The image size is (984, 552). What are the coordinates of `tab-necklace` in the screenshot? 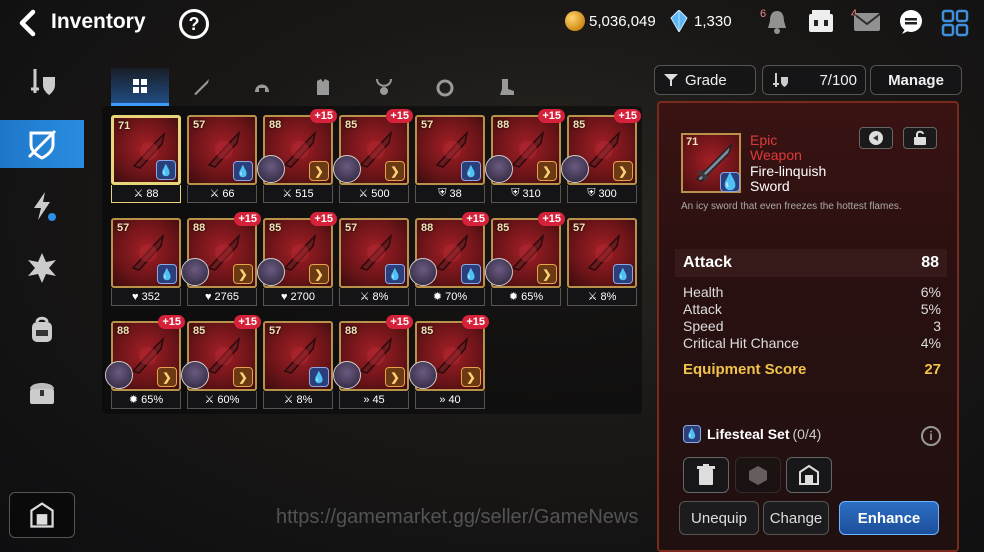 It's located at (384, 87).